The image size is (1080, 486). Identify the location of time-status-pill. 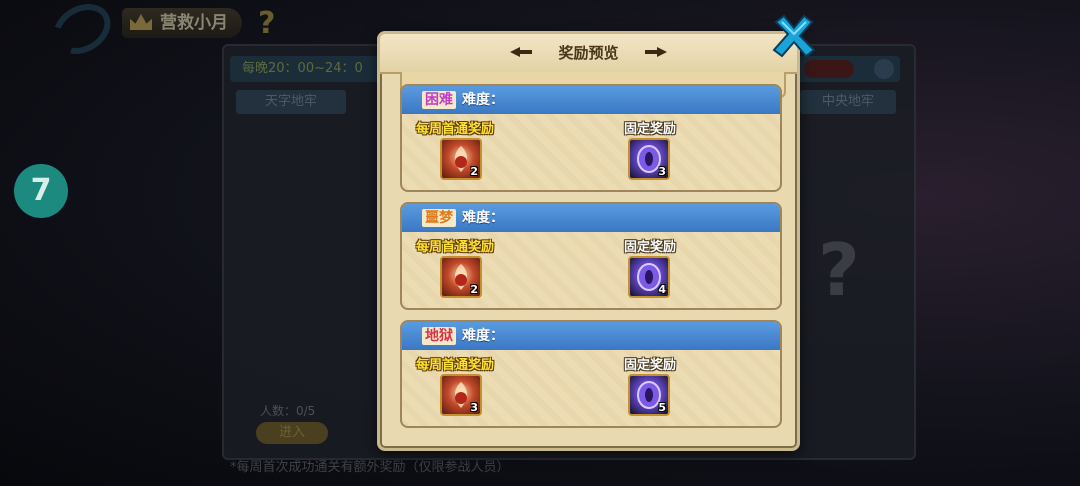
(829, 69).